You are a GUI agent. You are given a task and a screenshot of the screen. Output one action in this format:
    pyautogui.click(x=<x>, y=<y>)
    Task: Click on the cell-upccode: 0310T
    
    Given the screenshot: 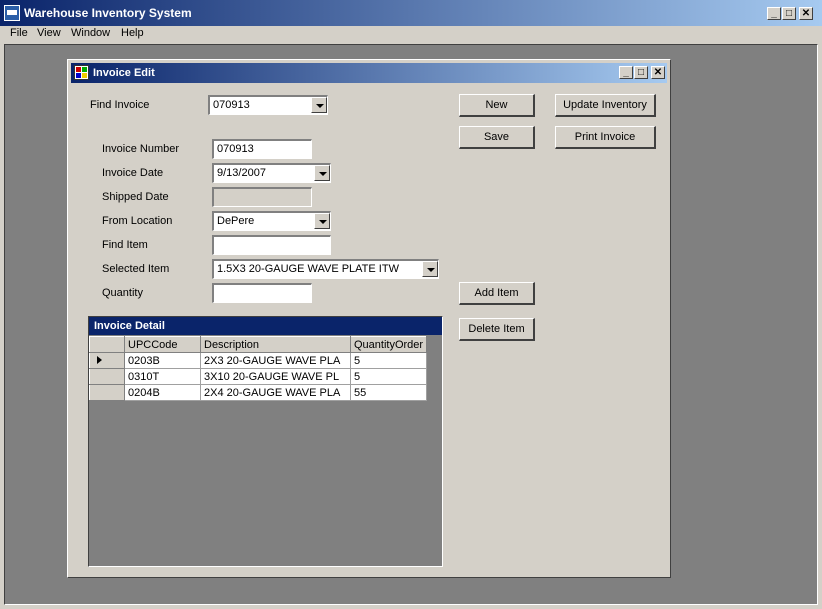 What is the action you would take?
    pyautogui.click(x=162, y=376)
    